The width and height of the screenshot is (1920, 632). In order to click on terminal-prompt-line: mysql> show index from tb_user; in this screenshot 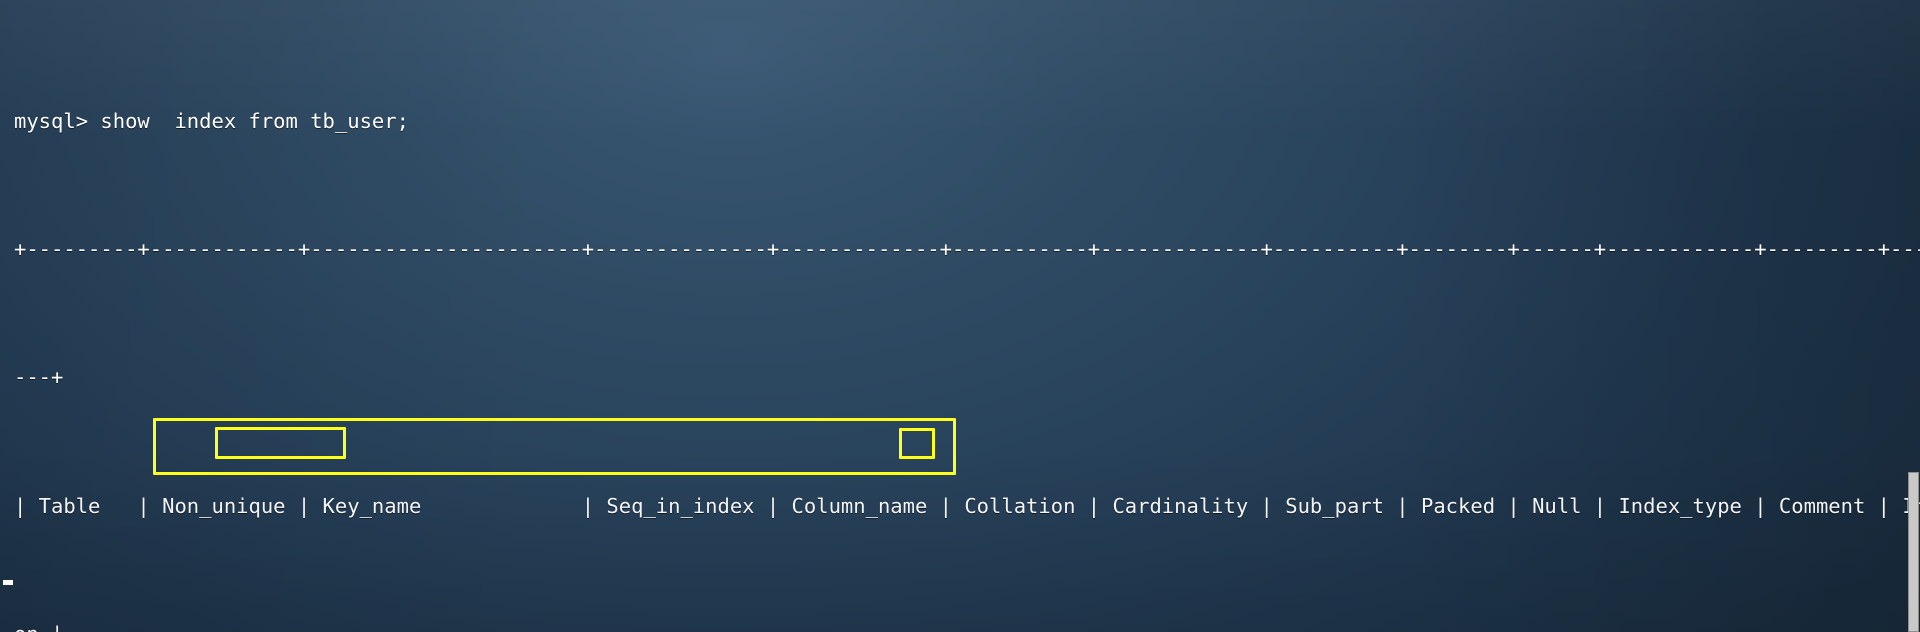, I will do `click(211, 120)`.